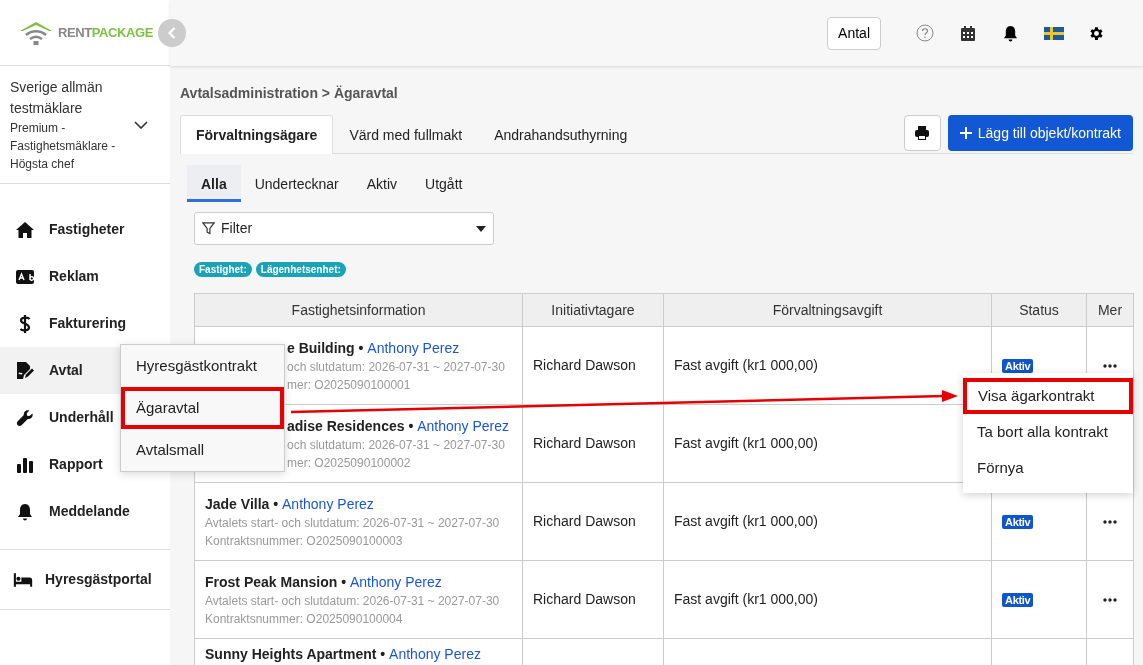 The width and height of the screenshot is (1143, 665). Describe the element at coordinates (172, 33) in the screenshot. I see `chevron-left-icon` at that location.